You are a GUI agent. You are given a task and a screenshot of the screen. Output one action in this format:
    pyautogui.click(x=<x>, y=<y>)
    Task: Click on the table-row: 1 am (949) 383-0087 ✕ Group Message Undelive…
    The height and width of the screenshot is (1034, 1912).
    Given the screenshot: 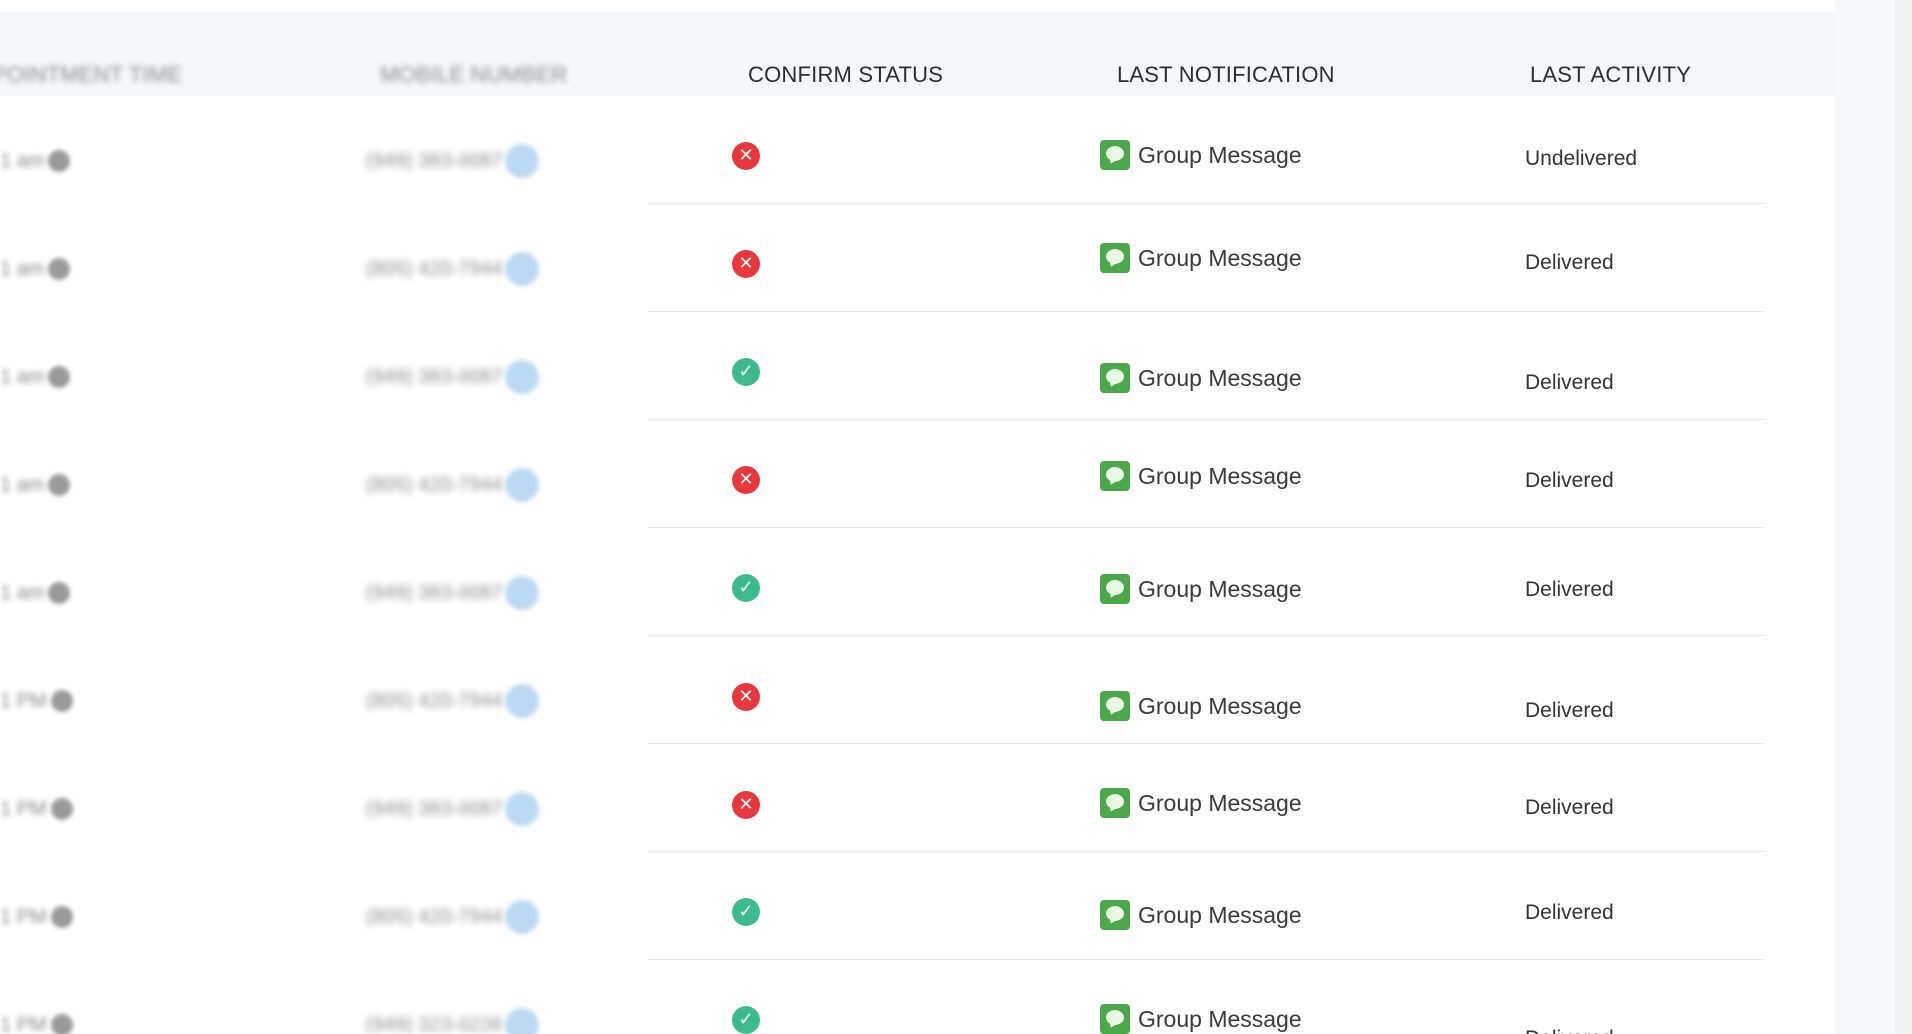 What is the action you would take?
    pyautogui.click(x=917, y=150)
    